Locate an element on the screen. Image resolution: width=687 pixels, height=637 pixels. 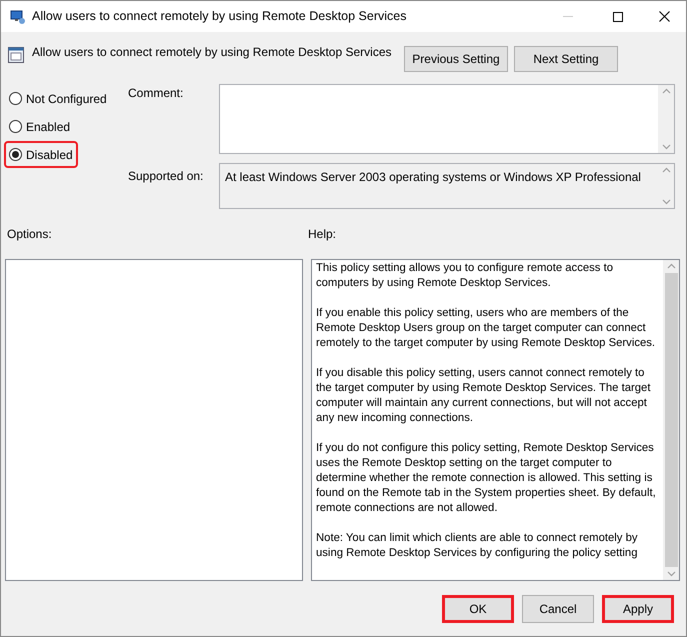
help-paragraph: Note: You can limit which clients are able to connect remotely by using Remote Desktop Services by configuring the policy setting is located at coordinates (477, 546).